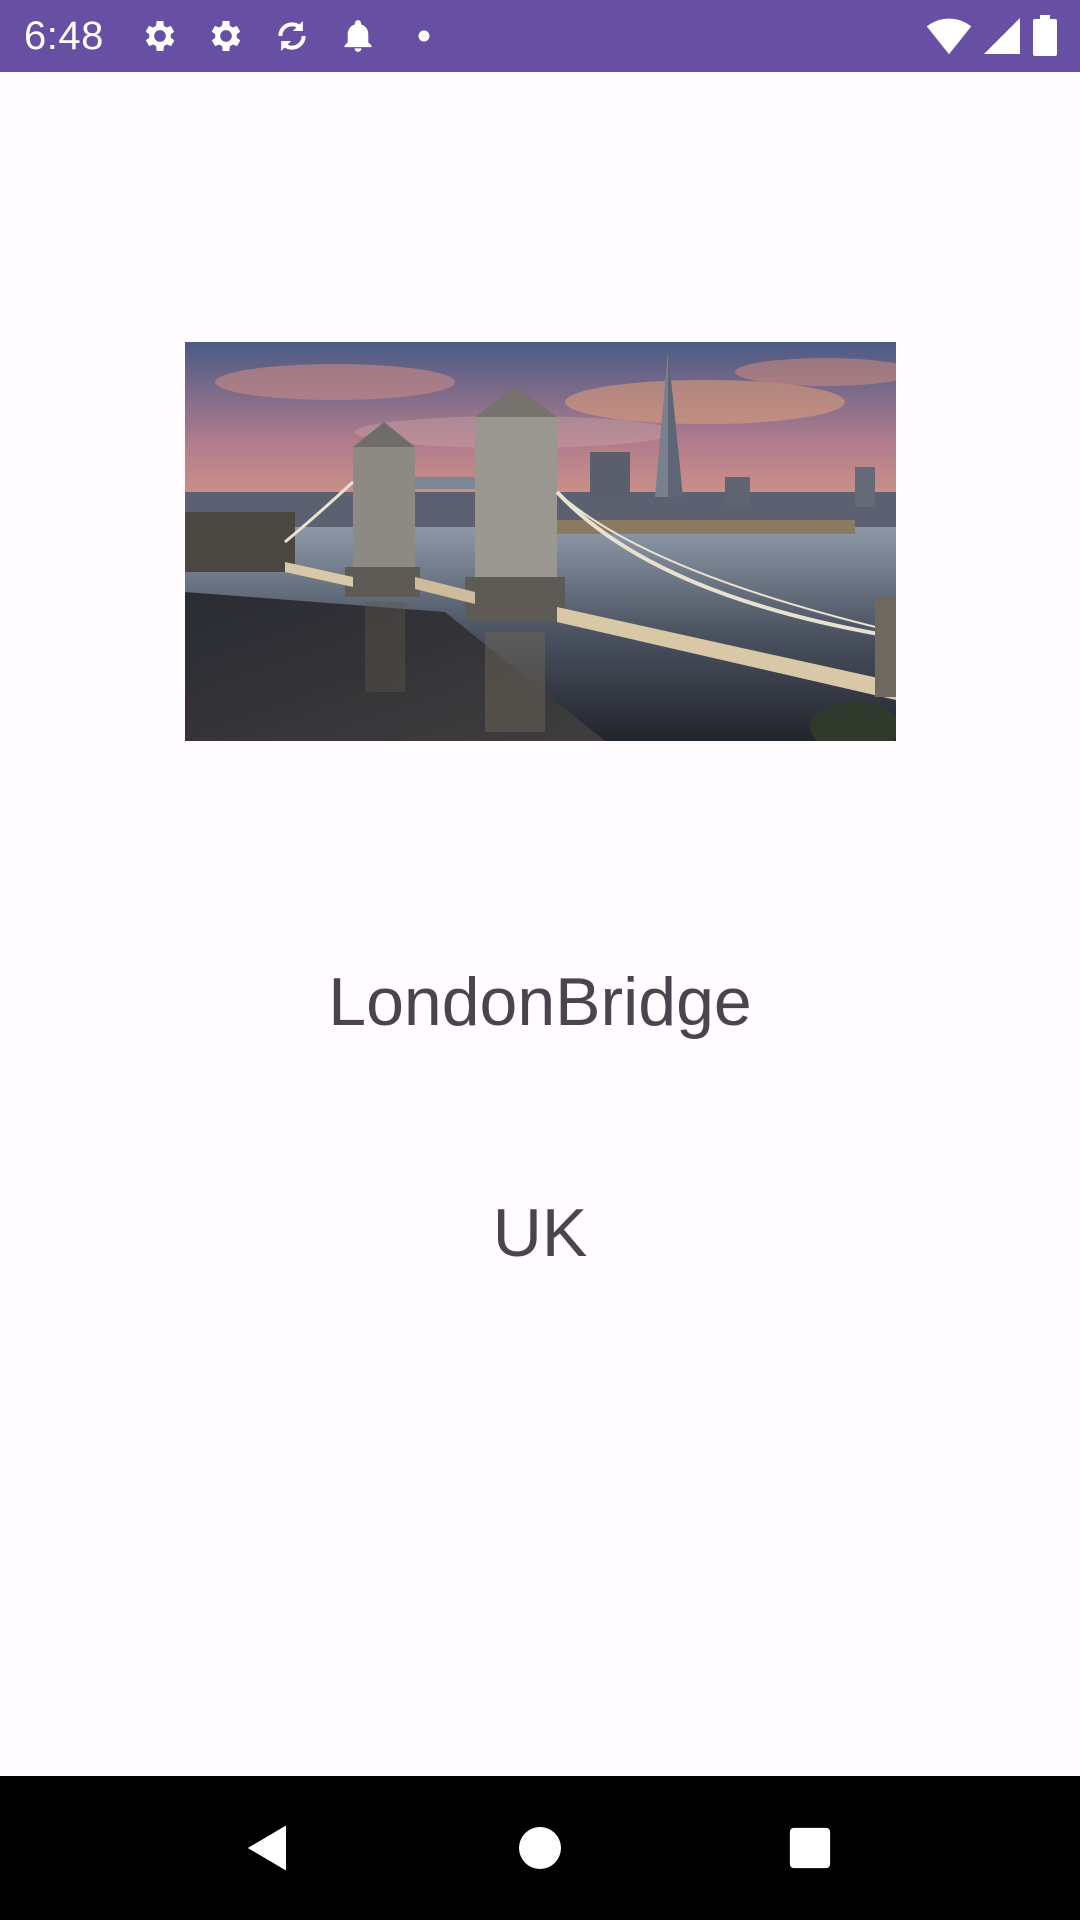 The image size is (1080, 1920). I want to click on home-button, so click(540, 1848).